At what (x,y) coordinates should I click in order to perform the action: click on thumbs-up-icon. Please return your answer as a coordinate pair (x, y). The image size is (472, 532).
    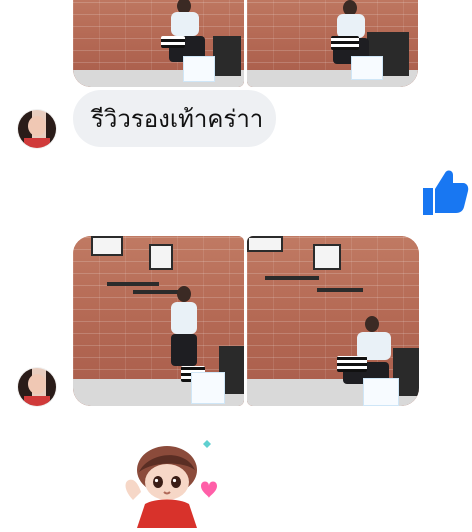
    Looking at the image, I should click on (446, 192).